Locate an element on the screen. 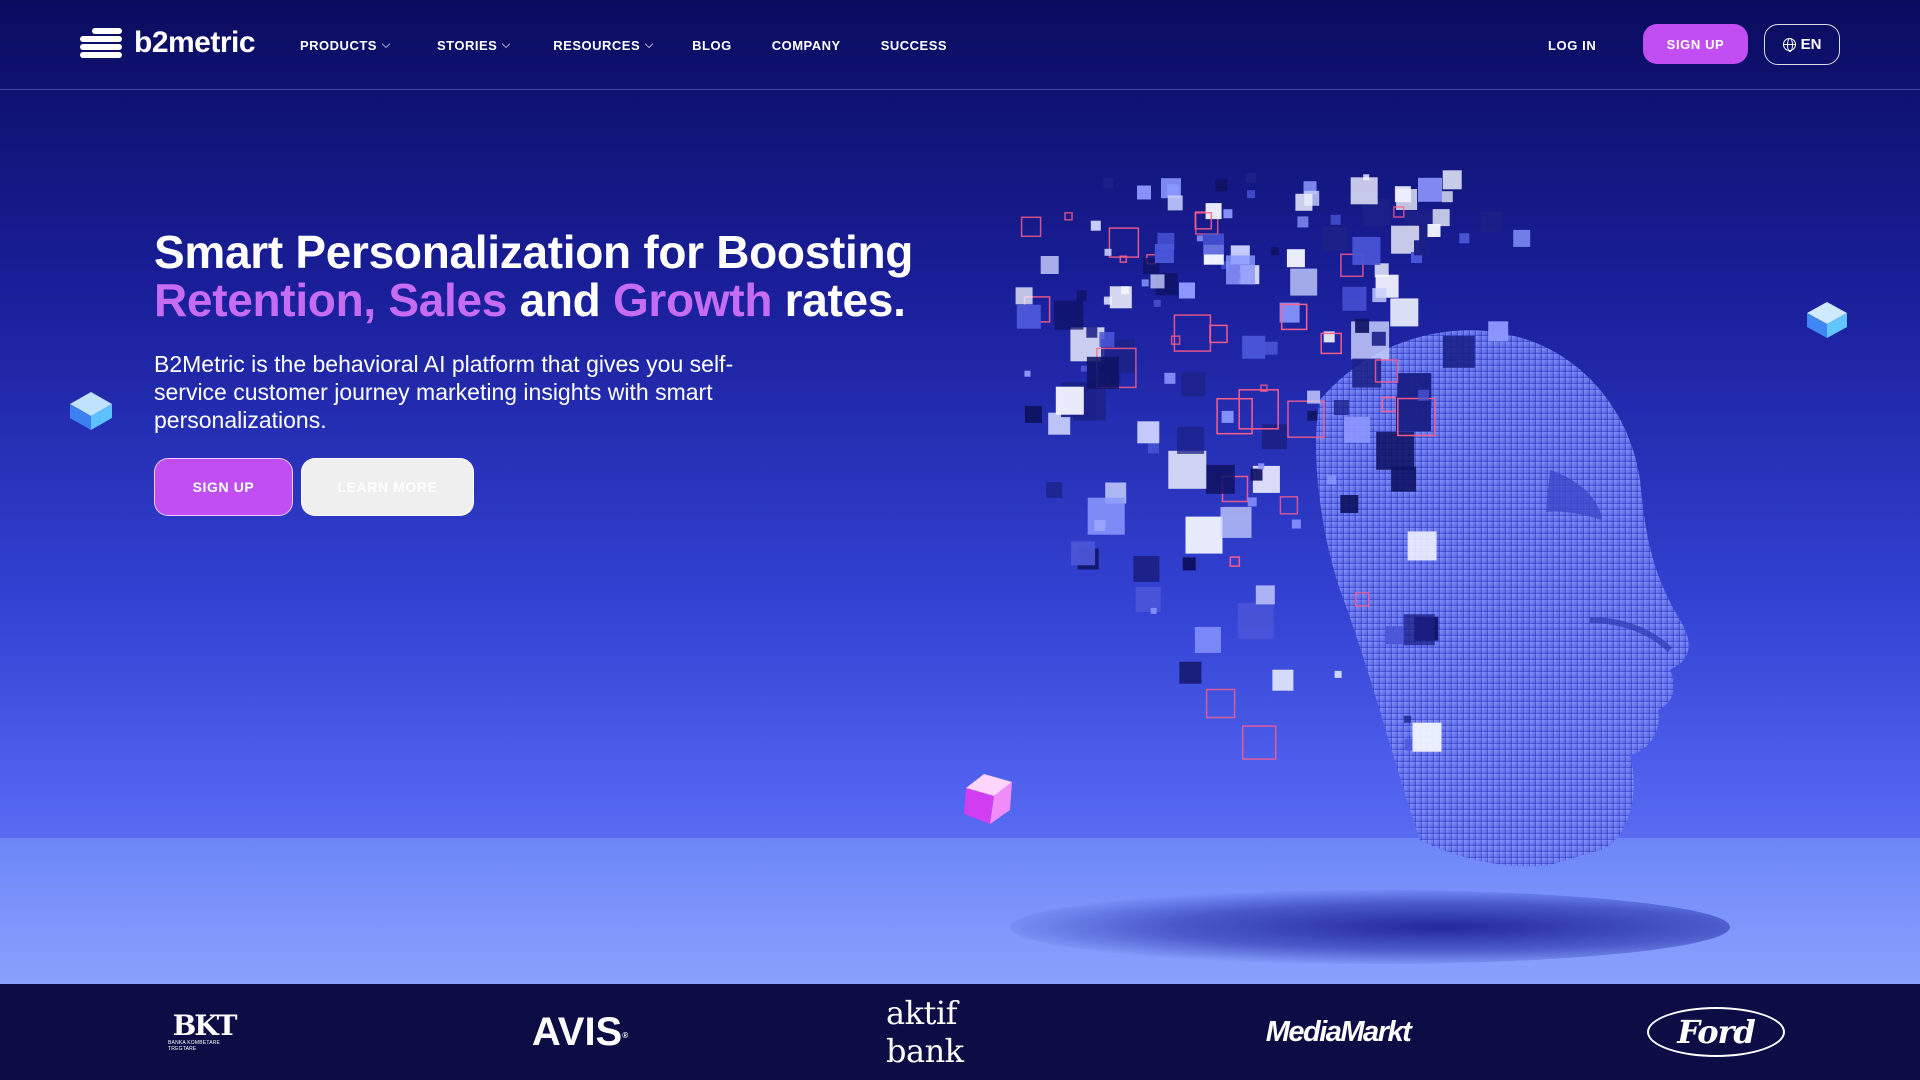 The image size is (1920, 1080). nav-item-label: COMPANY is located at coordinates (806, 45).